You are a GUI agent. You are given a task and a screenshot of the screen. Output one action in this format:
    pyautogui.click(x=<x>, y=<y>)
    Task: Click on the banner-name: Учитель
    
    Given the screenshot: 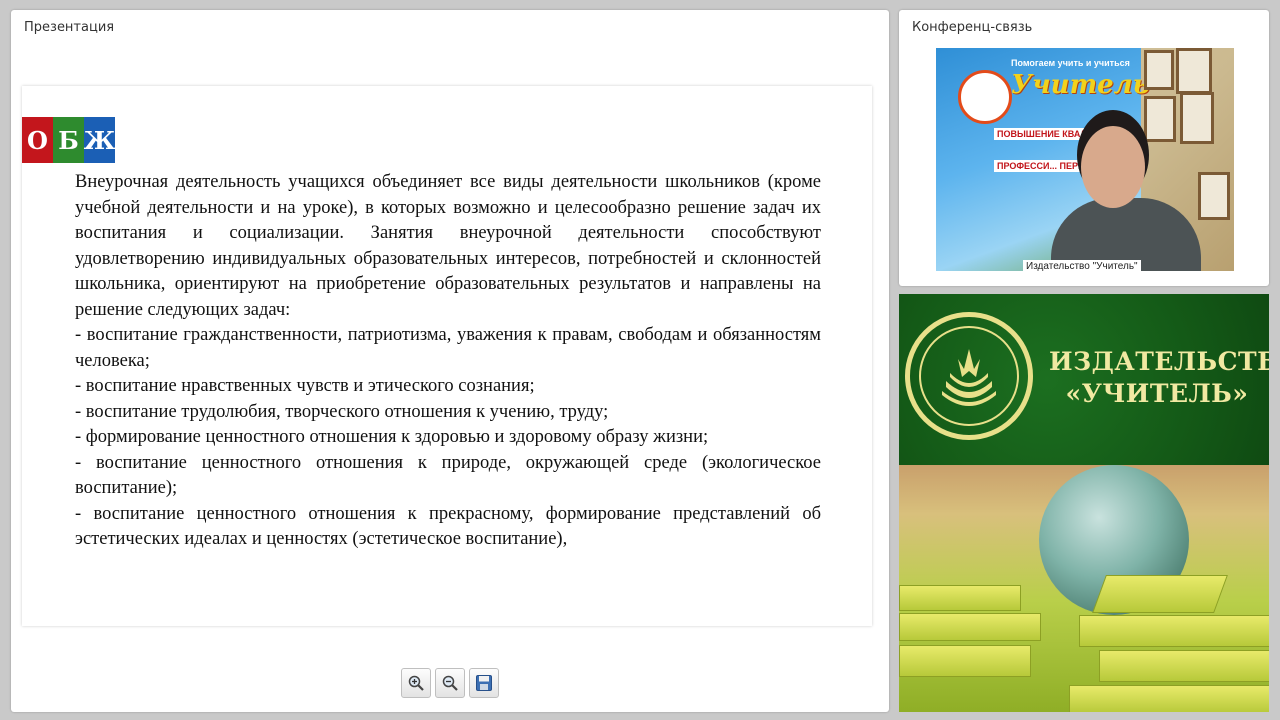 What is the action you would take?
    pyautogui.click(x=1080, y=85)
    